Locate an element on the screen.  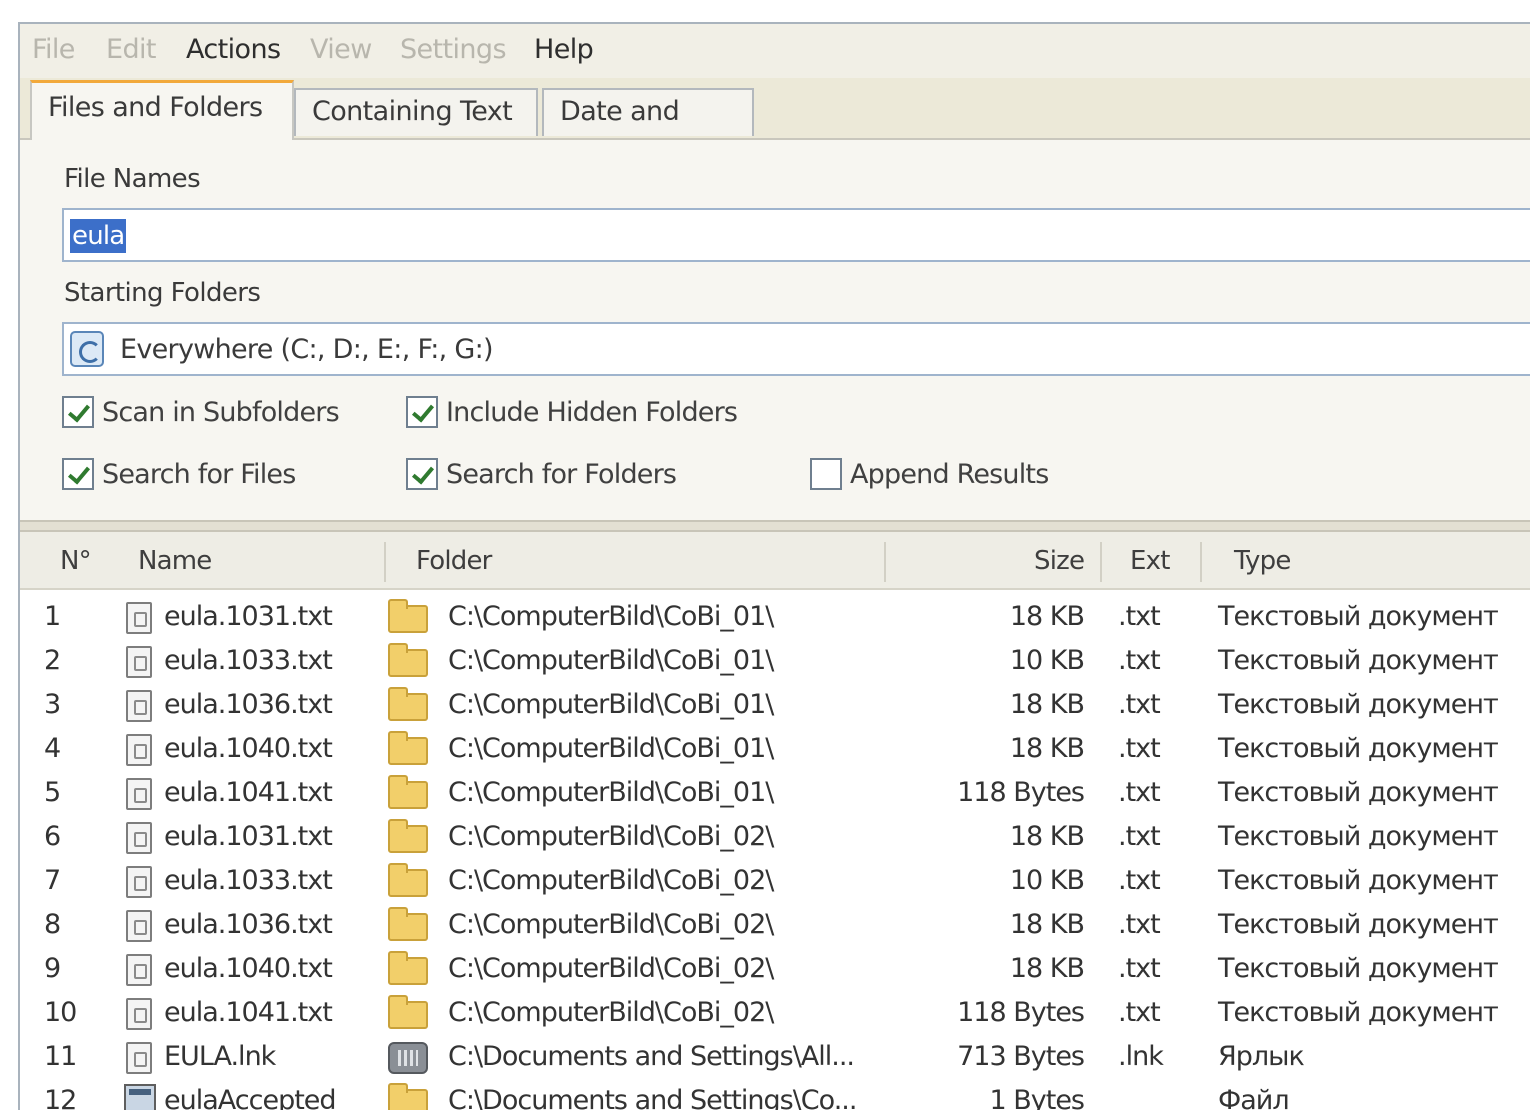
scan-subfolders-checkbox: Scan in Subfolders is located at coordinates (212, 414).